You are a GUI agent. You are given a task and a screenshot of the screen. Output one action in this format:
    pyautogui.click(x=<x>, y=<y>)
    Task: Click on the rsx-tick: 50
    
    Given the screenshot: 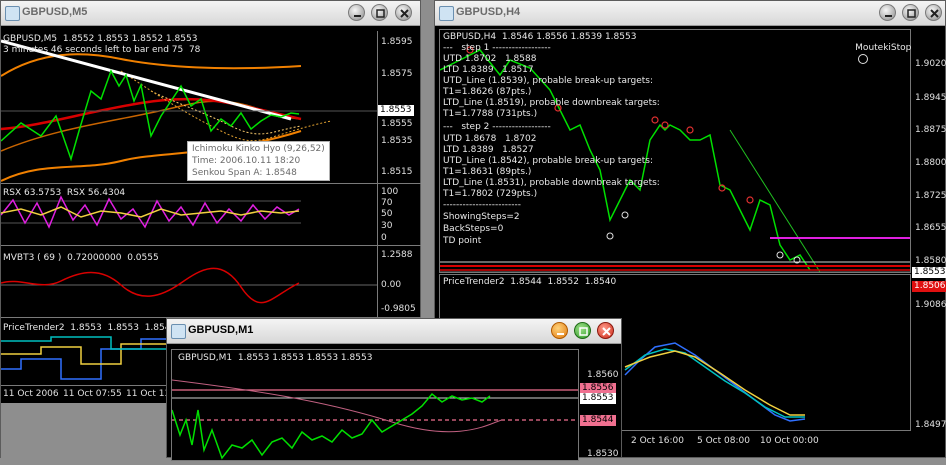 What is the action you would take?
    pyautogui.click(x=387, y=214)
    